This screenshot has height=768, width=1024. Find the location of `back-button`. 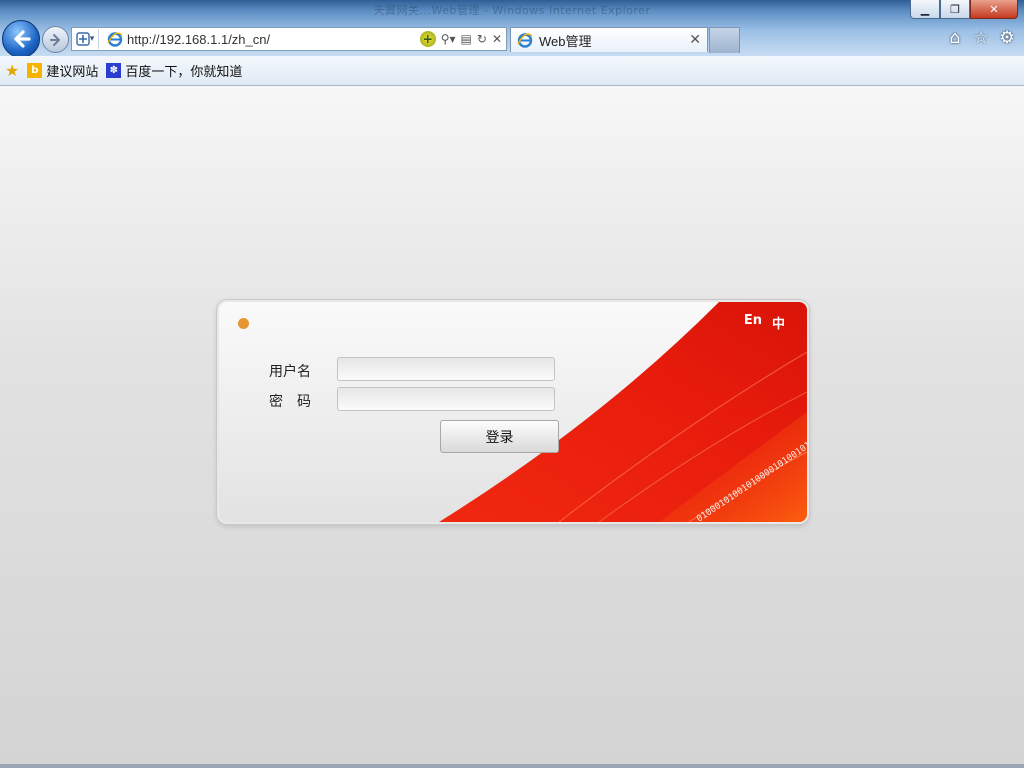

back-button is located at coordinates (21, 39).